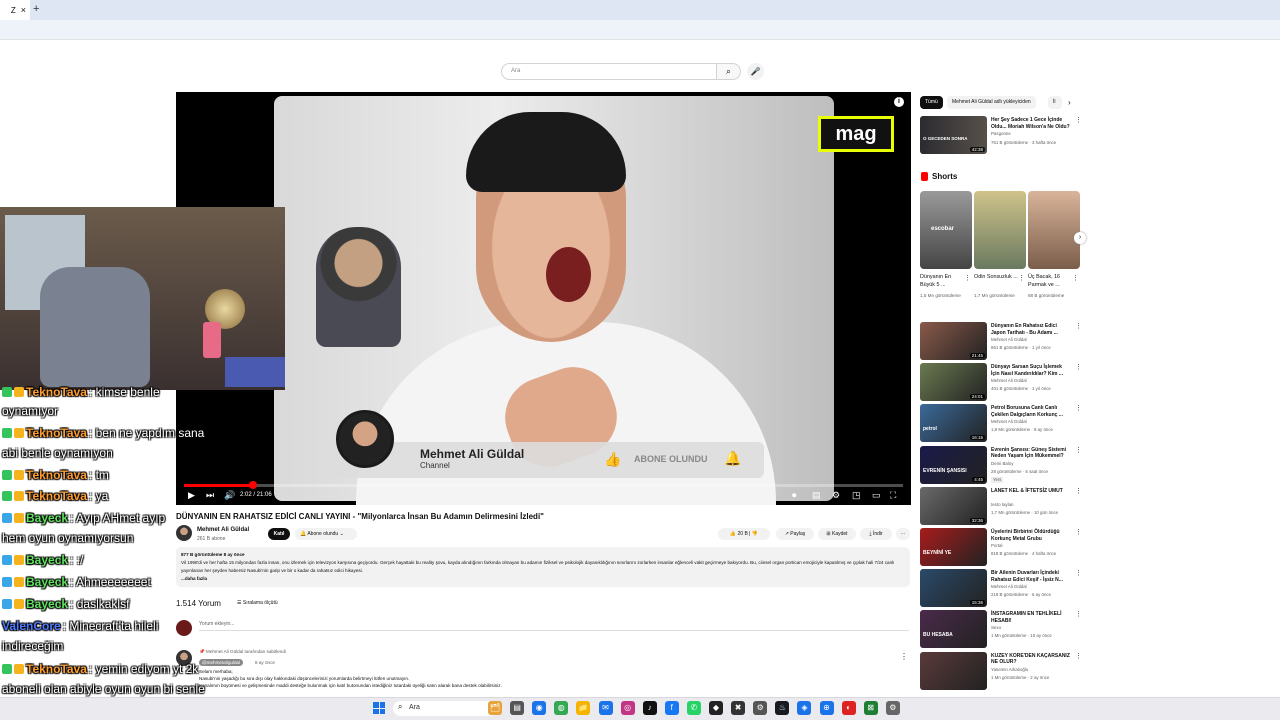 The width and height of the screenshot is (1280, 720). I want to click on miniplayer-icon: ◳, so click(856, 495).